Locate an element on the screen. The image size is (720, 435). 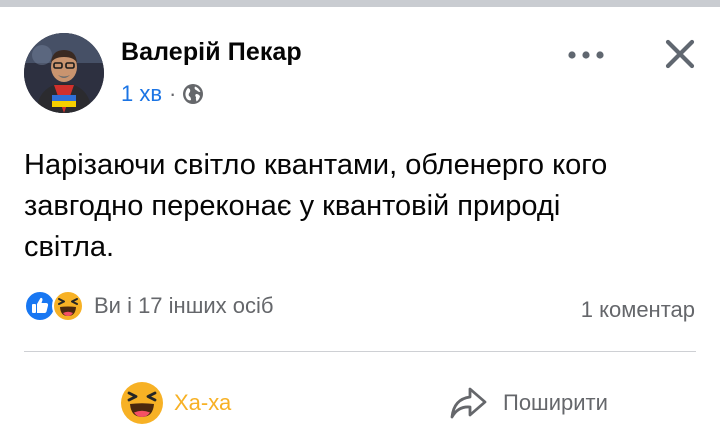
close-icon is located at coordinates (680, 54).